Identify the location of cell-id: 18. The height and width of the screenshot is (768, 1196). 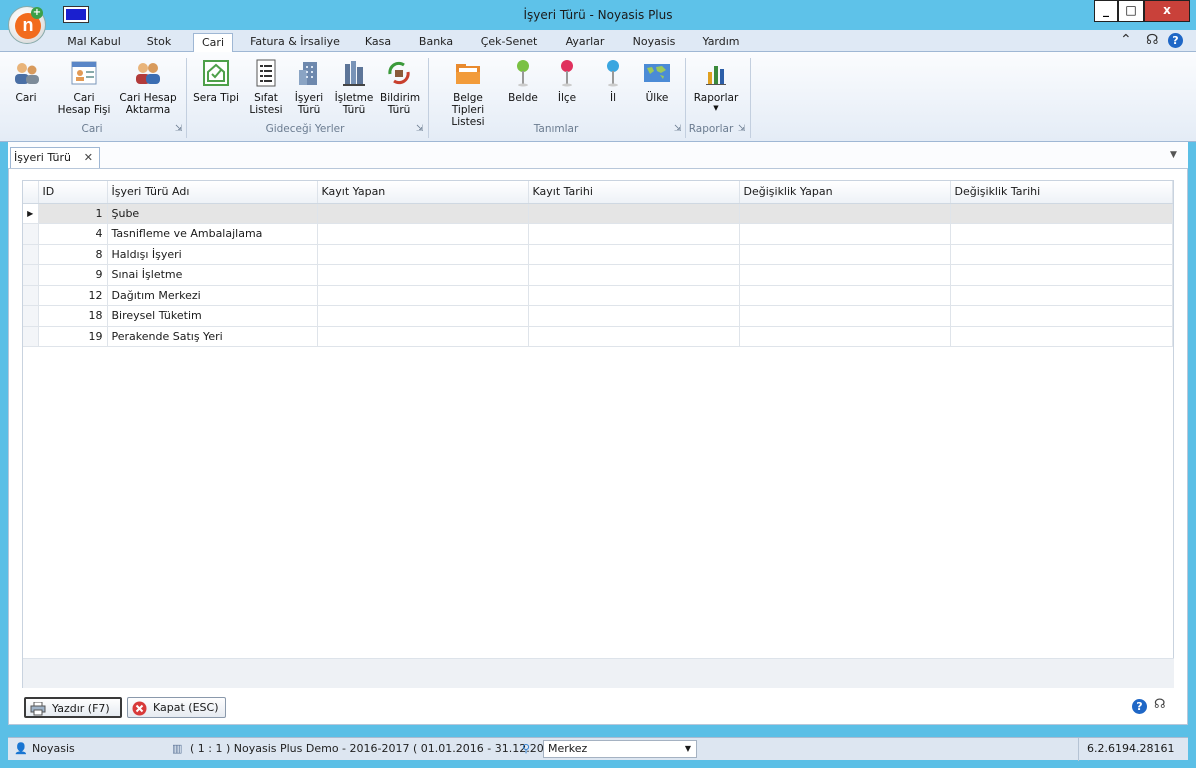
(73, 316).